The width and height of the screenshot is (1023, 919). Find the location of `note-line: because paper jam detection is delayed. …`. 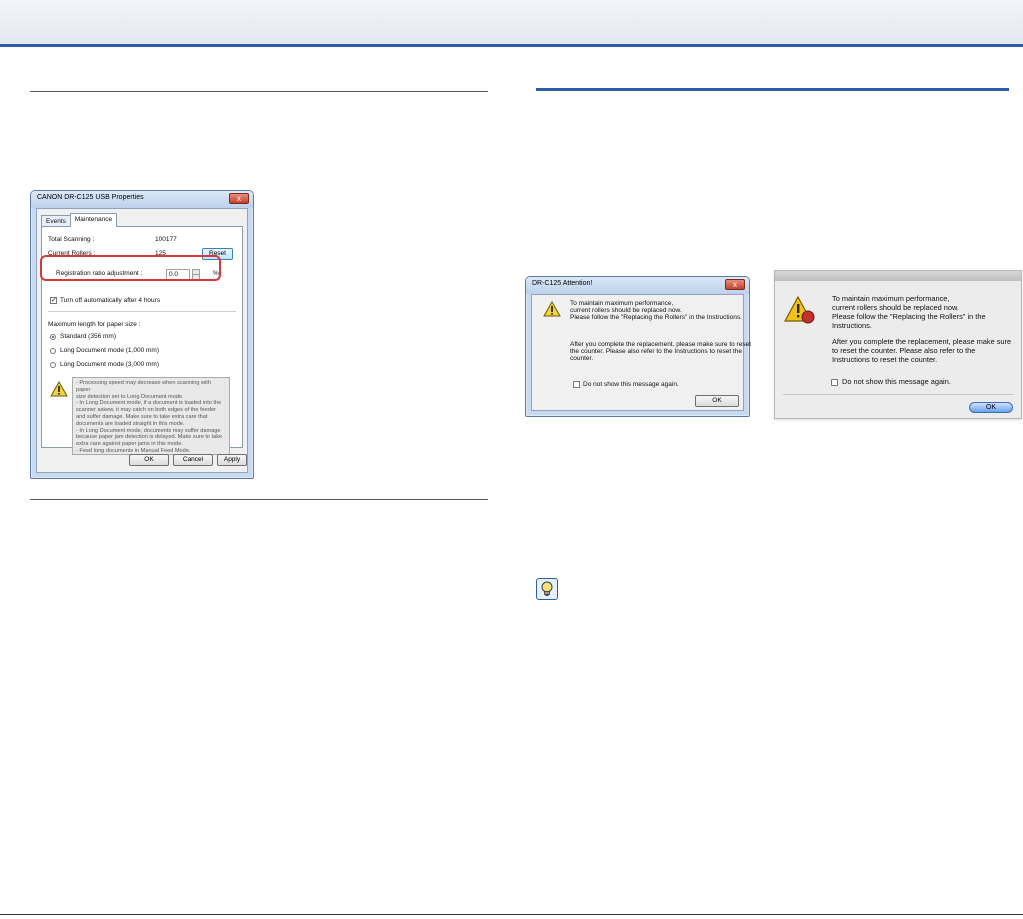

note-line: because paper jam detection is delayed. … is located at coordinates (149, 437).